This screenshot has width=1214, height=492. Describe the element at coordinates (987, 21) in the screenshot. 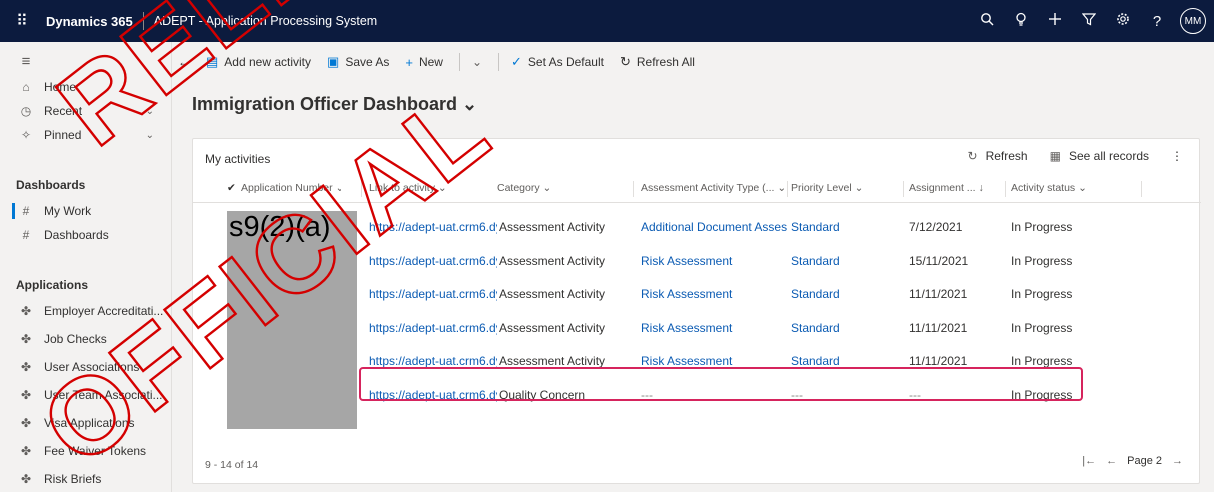

I see `search-icon` at that location.